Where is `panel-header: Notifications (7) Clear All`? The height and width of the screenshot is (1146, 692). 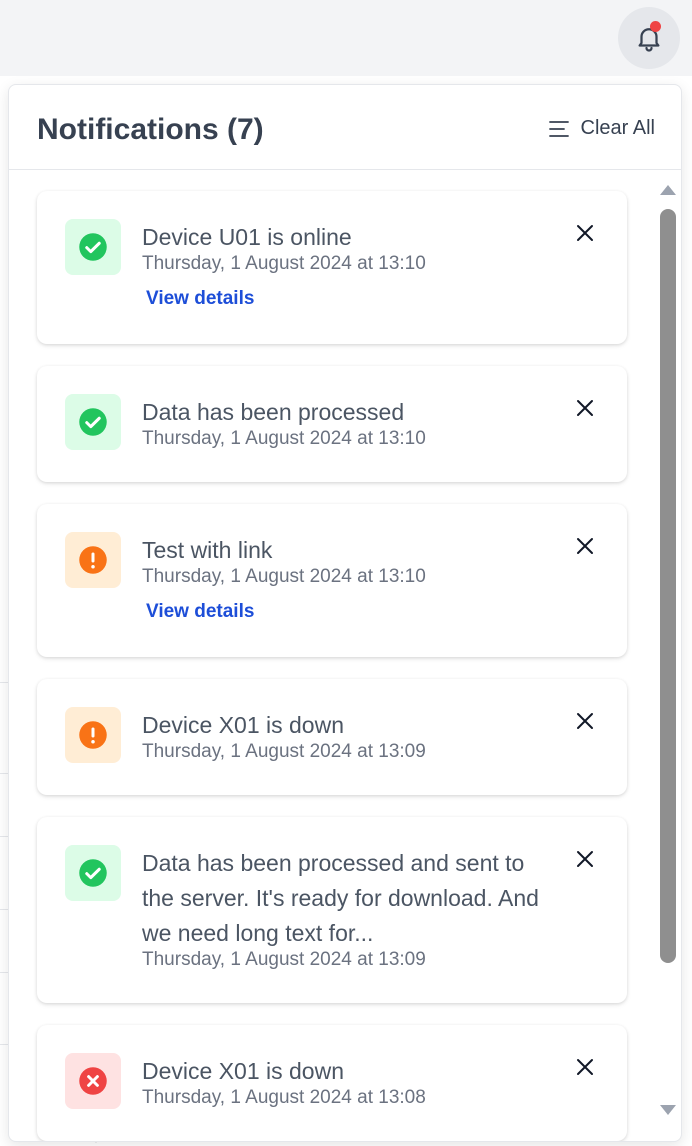 panel-header: Notifications (7) Clear All is located at coordinates (345, 127).